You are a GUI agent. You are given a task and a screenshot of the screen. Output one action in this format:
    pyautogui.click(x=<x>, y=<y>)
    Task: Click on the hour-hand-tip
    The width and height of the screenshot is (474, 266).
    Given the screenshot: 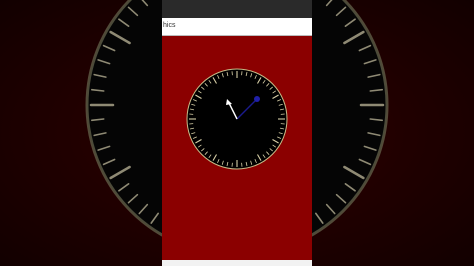 What is the action you would take?
    pyautogui.click(x=257, y=99)
    